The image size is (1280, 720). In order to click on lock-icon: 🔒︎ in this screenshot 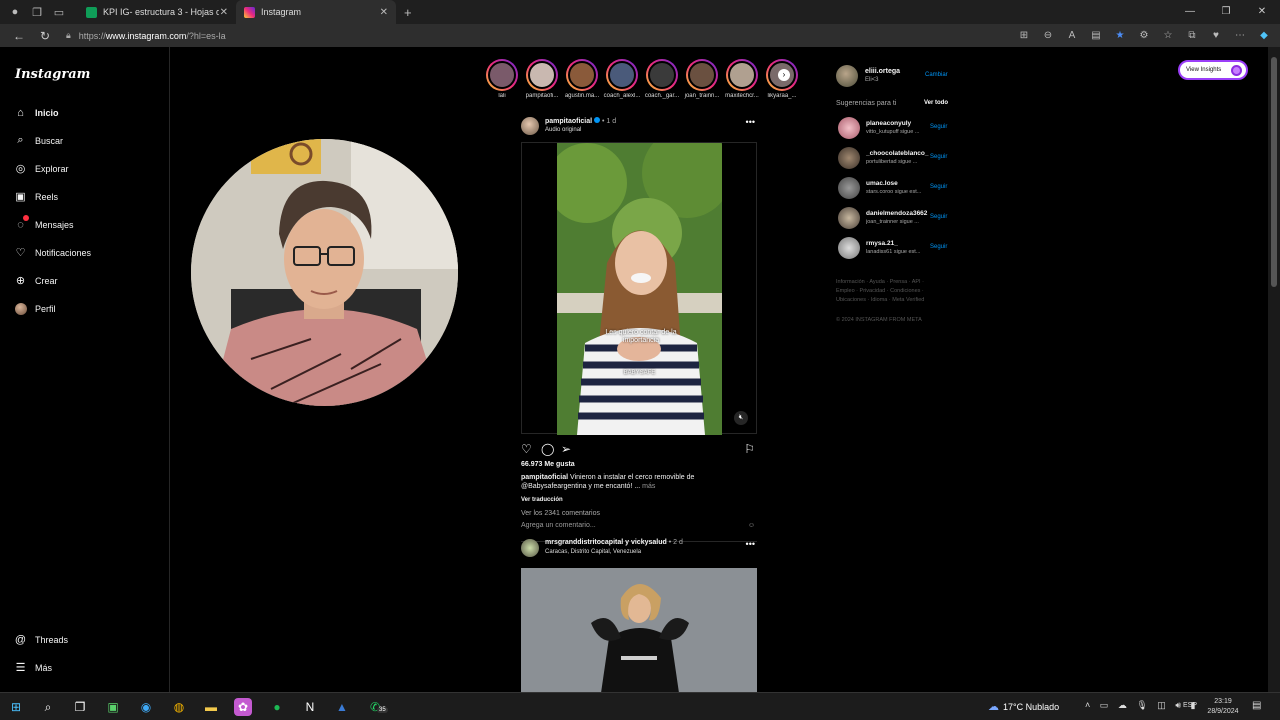, I will do `click(68, 35)`.